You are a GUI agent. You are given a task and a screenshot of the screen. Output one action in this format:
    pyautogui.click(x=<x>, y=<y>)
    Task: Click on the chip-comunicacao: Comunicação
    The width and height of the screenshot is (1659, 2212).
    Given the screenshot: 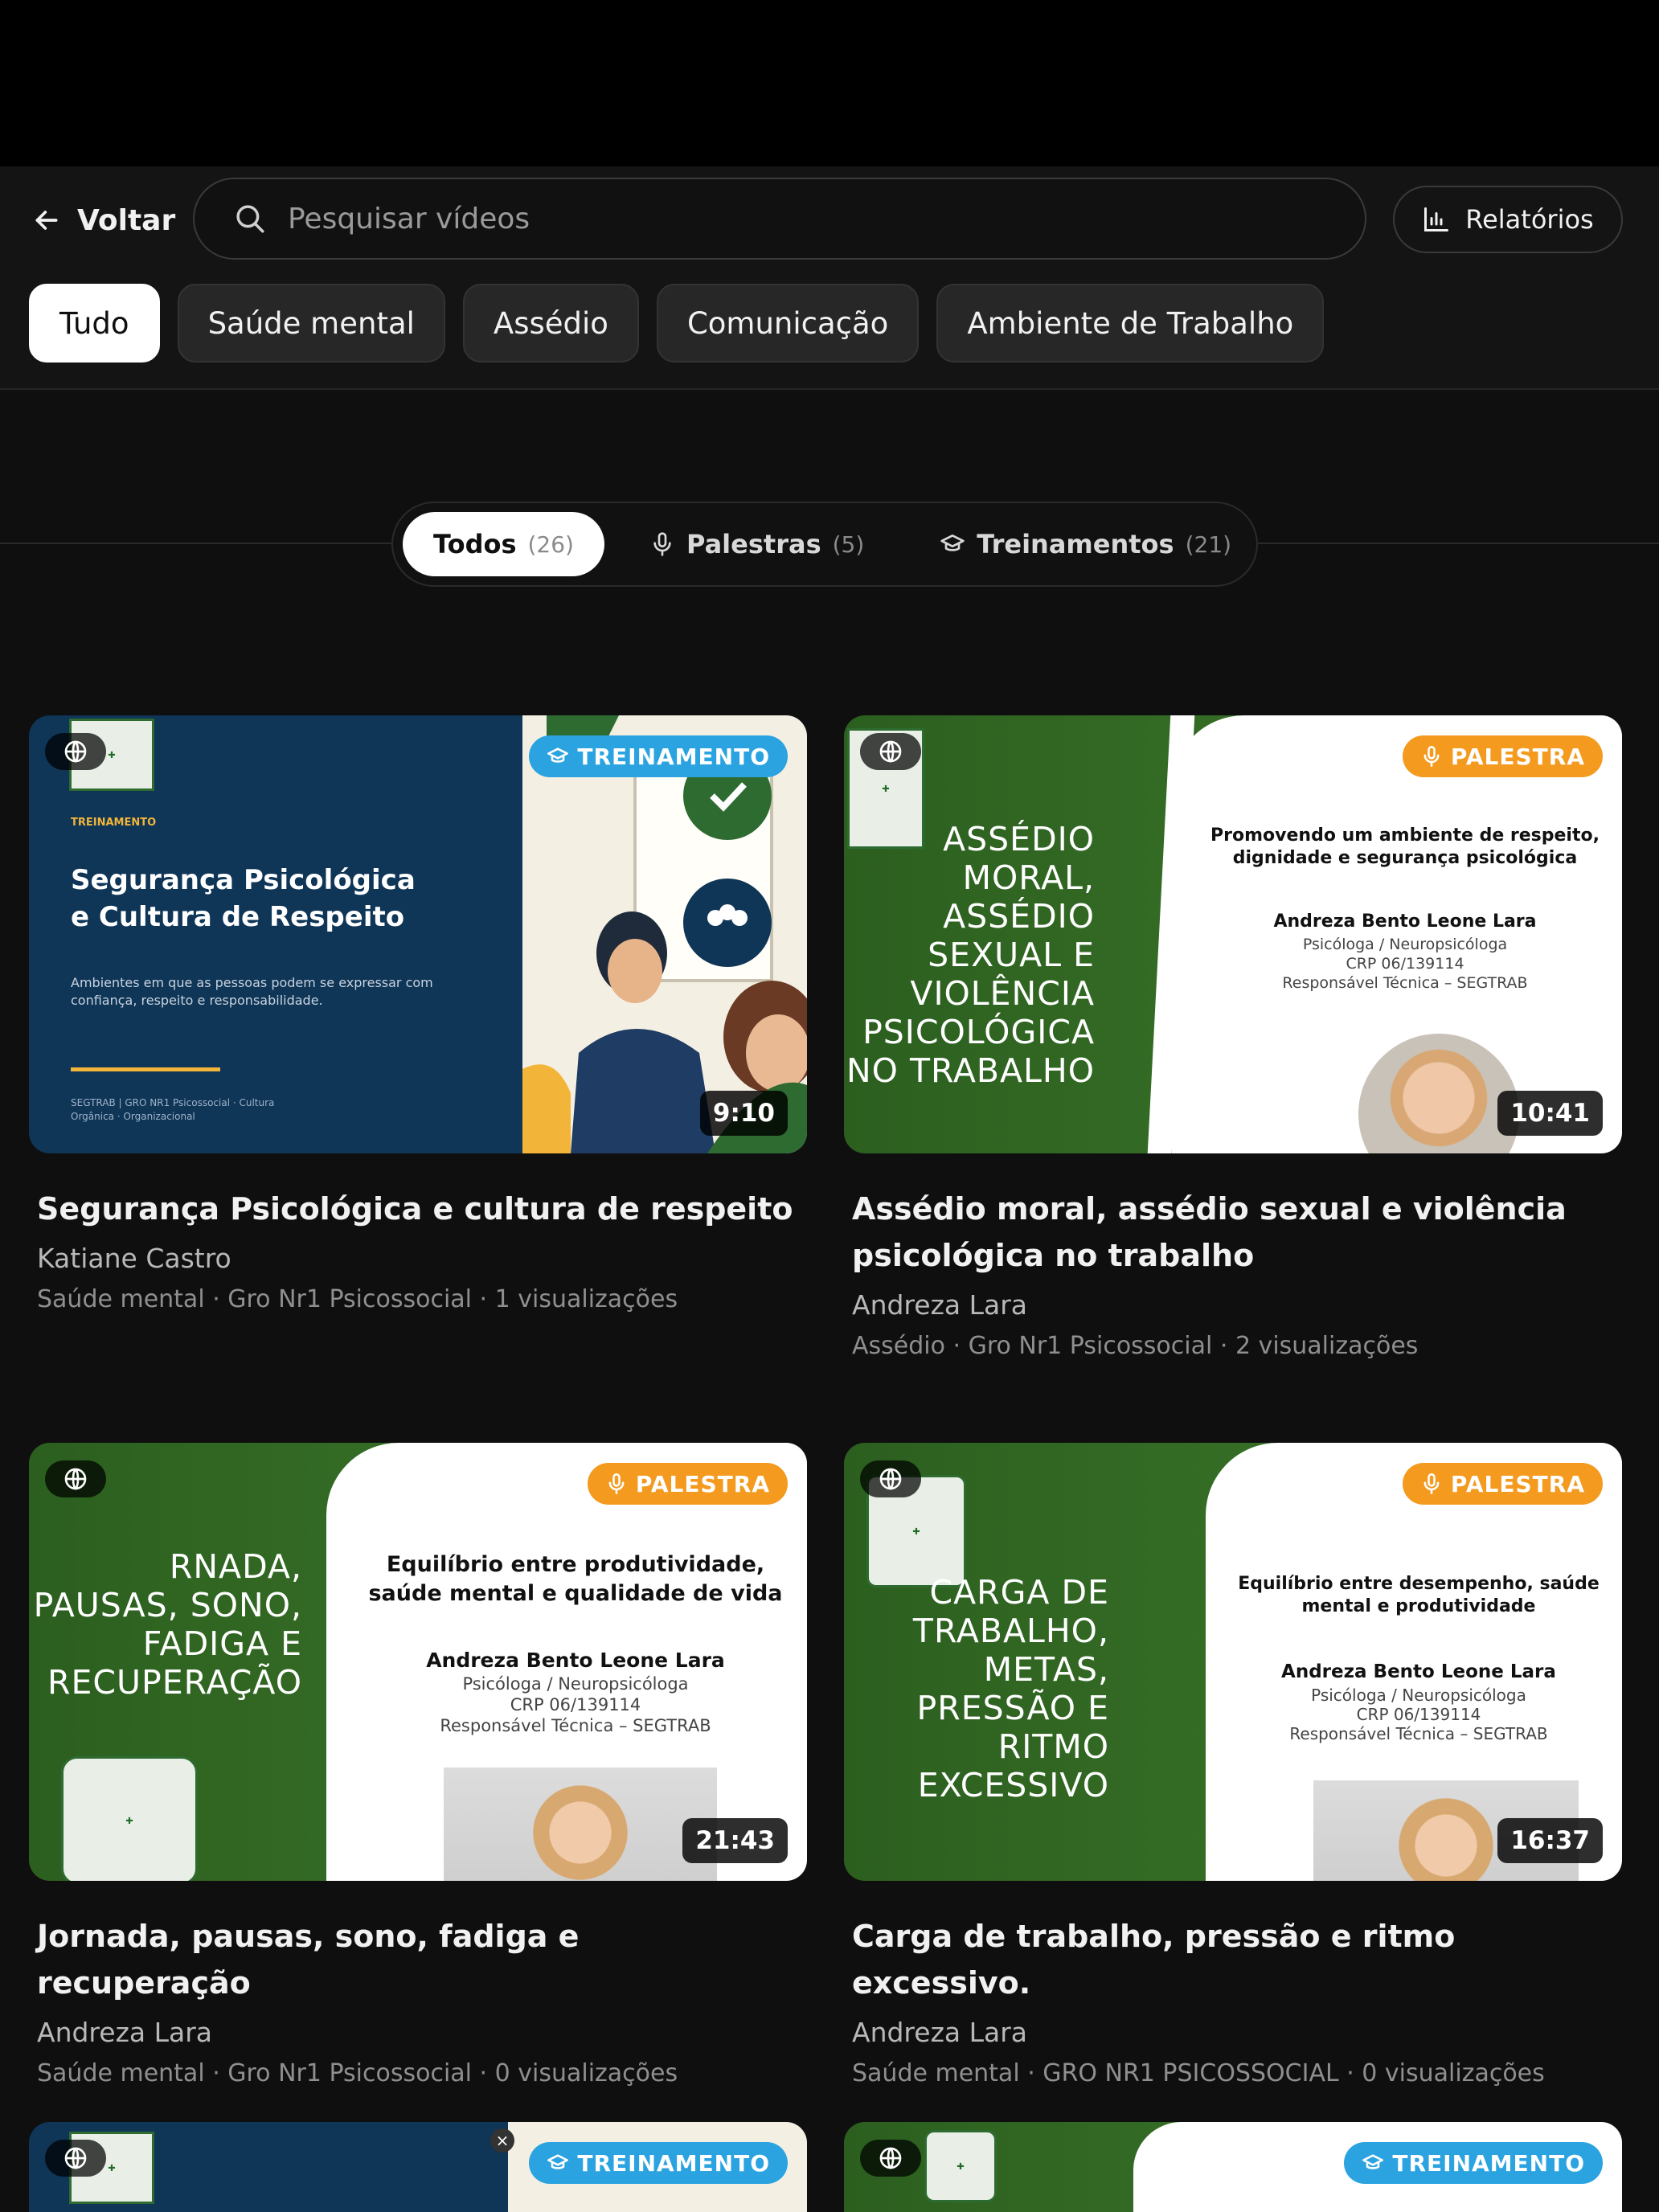 What is the action you would take?
    pyautogui.click(x=788, y=323)
    